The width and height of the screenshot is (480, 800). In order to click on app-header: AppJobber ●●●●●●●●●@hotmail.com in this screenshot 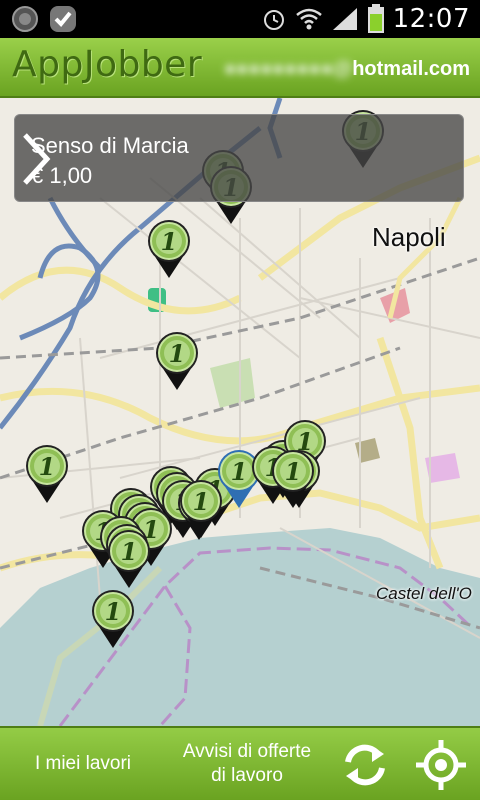, I will do `click(240, 68)`.